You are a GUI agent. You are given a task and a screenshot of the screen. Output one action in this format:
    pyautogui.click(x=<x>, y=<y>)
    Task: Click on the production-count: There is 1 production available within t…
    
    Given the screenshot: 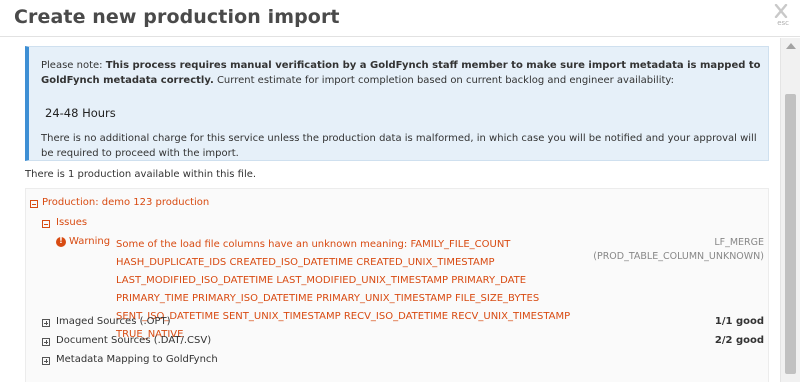 What is the action you would take?
    pyautogui.click(x=141, y=174)
    